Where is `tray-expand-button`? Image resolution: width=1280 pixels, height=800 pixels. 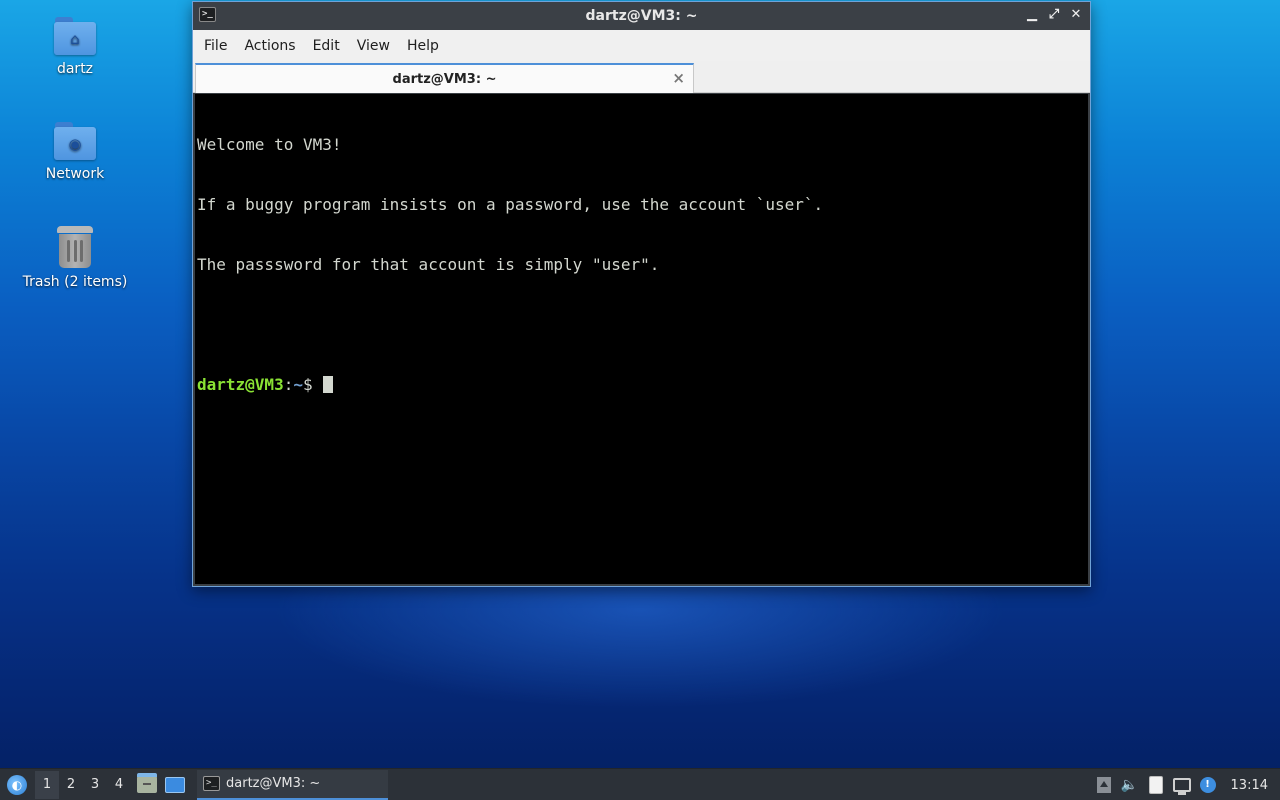 tray-expand-button is located at coordinates (1104, 785).